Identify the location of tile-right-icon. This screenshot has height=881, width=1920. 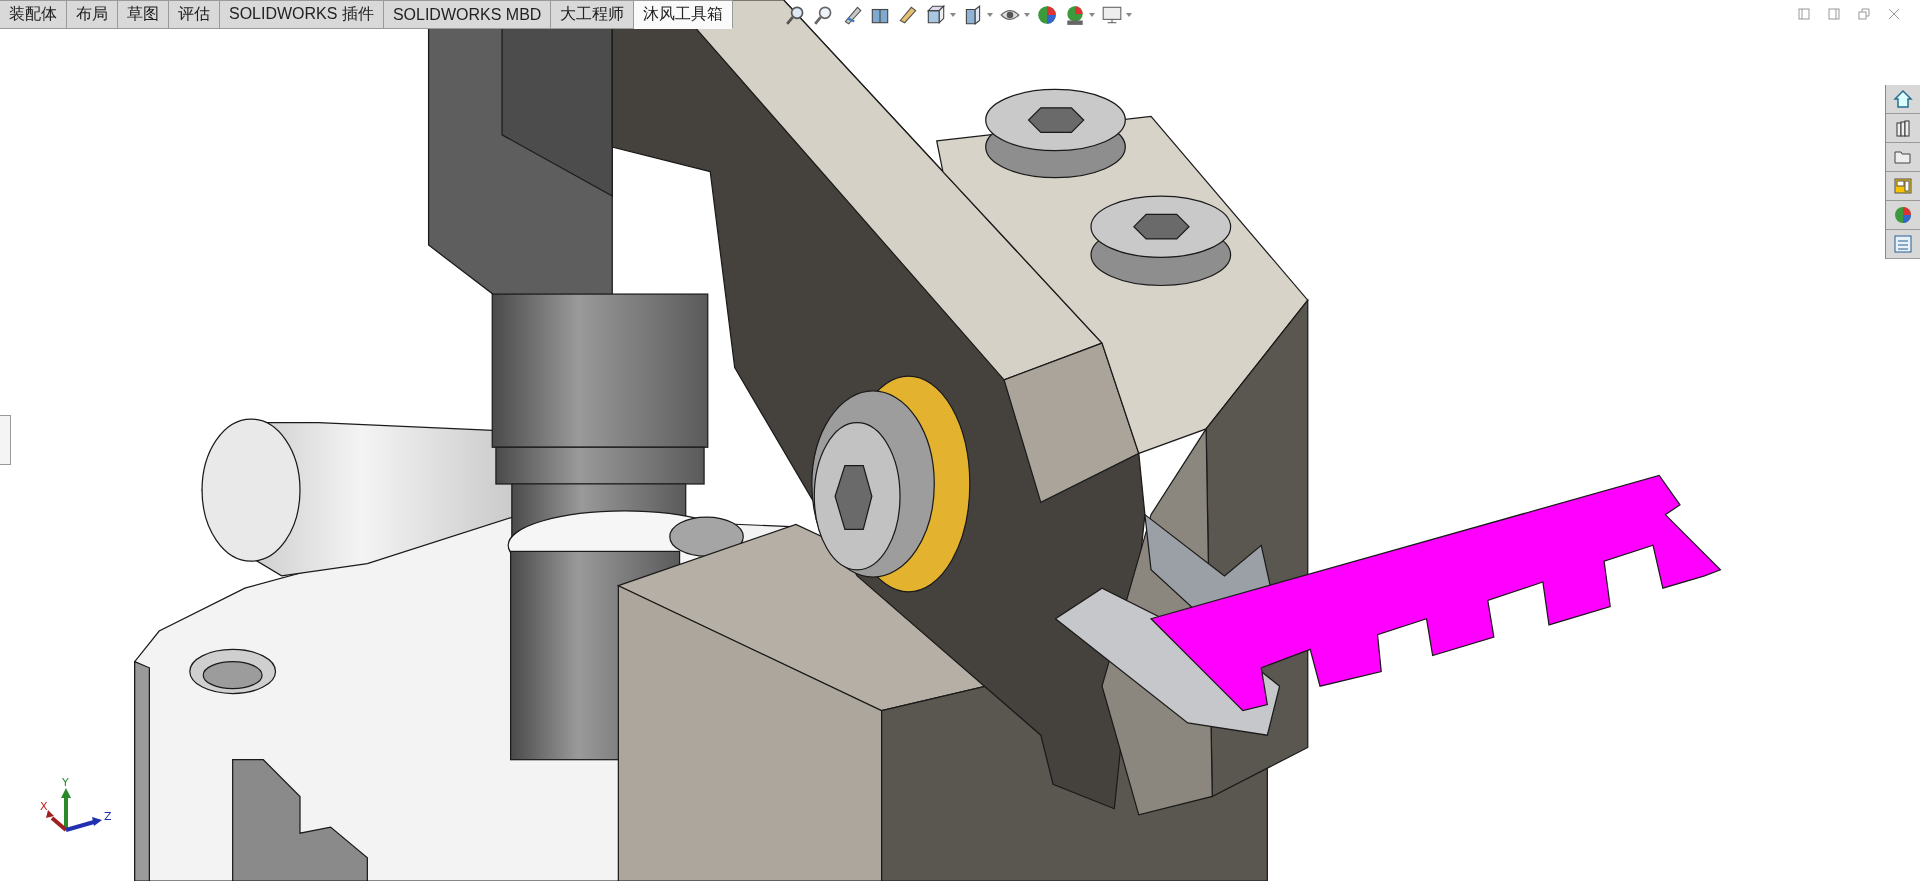
(1834, 14).